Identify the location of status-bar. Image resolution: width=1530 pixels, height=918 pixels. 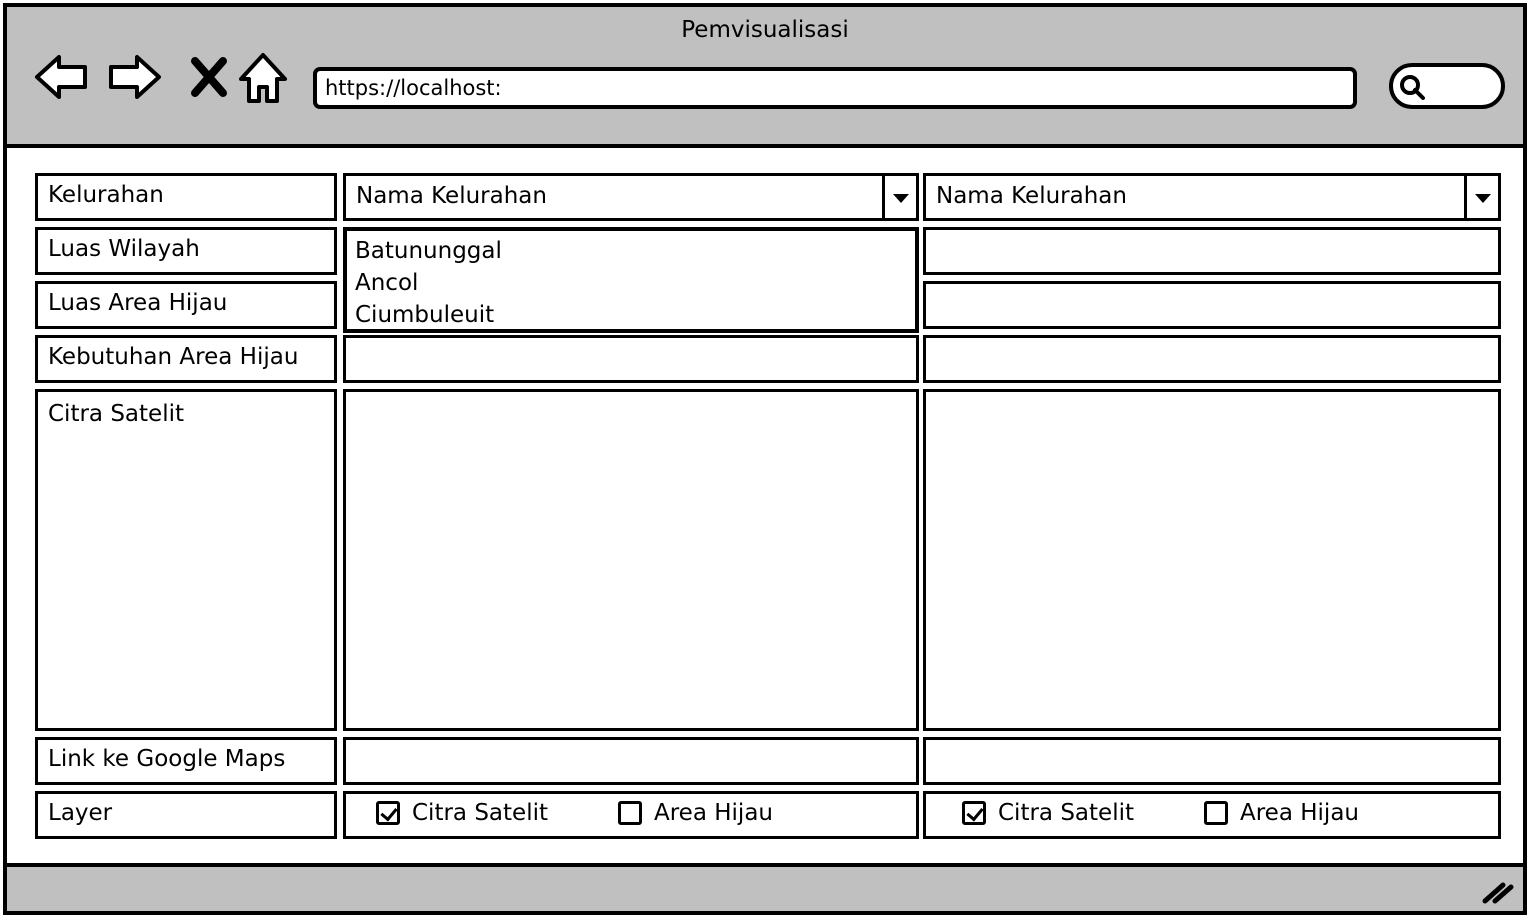
(765, 887).